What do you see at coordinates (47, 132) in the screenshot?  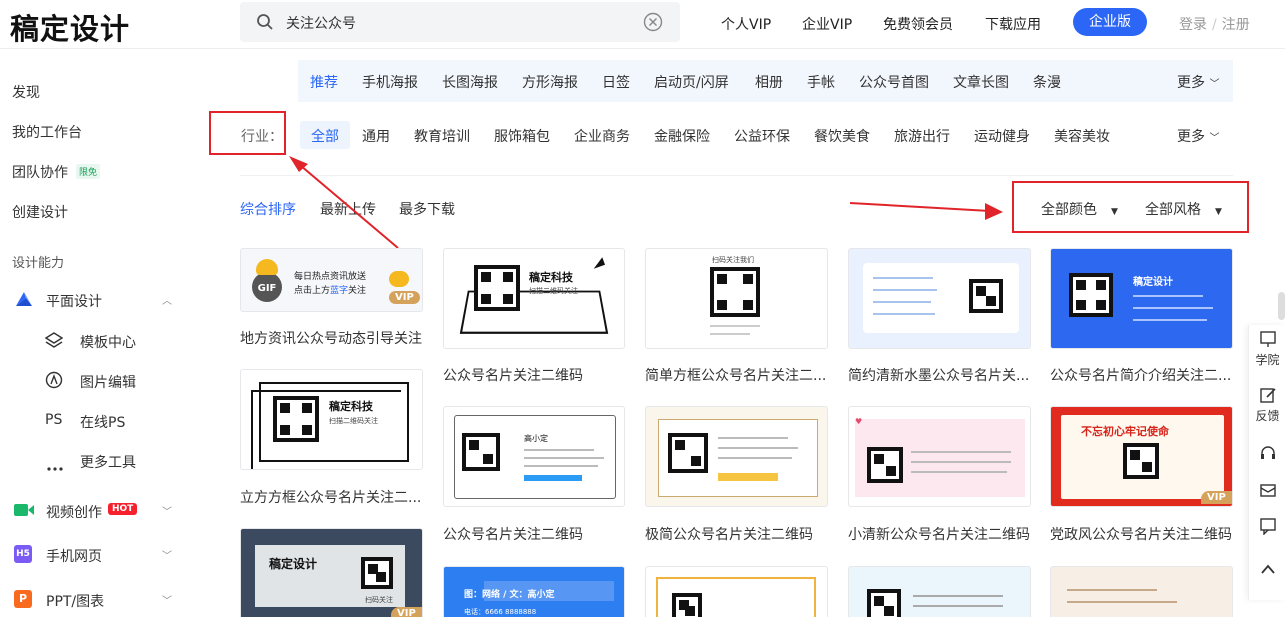 I see `sidebar-item-workspace: 我的工作台` at bounding box center [47, 132].